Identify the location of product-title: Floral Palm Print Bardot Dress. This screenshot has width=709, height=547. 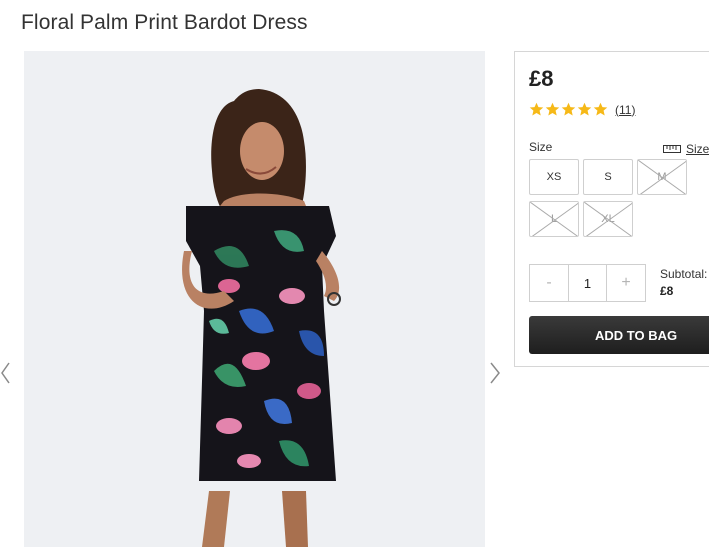
(164, 22).